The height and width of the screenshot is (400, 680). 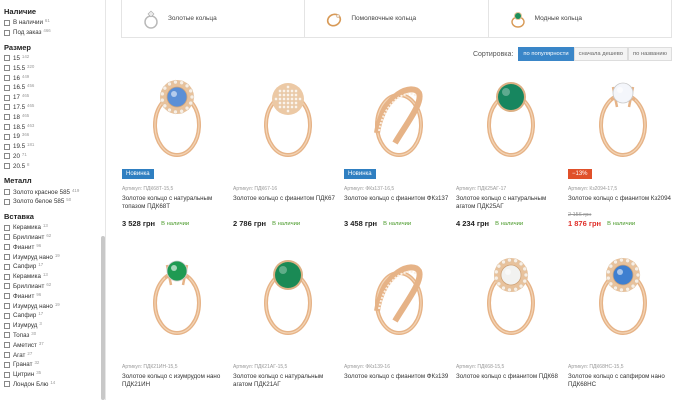 What do you see at coordinates (398, 199) in the screenshot?
I see `product-name: Золотое кольцо с фианитом ФКз137` at bounding box center [398, 199].